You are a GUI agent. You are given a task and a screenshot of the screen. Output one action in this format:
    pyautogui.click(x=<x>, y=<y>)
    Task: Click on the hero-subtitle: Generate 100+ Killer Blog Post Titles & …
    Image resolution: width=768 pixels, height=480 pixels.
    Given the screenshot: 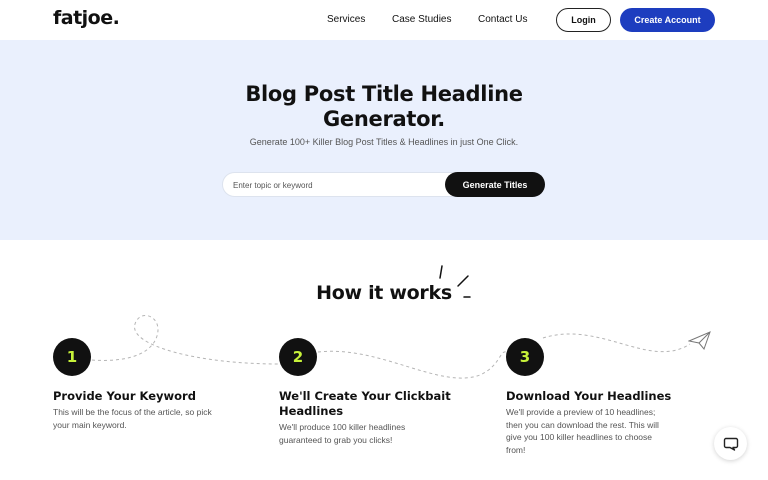 What is the action you would take?
    pyautogui.click(x=384, y=142)
    